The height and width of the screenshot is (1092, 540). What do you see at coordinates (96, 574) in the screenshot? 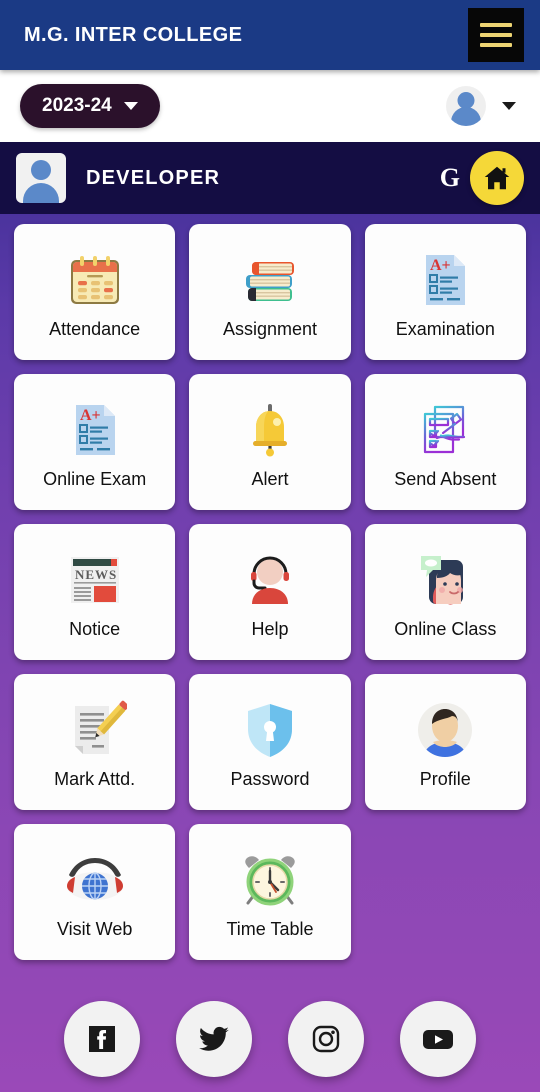
I see `svg-text: NEWS` at bounding box center [96, 574].